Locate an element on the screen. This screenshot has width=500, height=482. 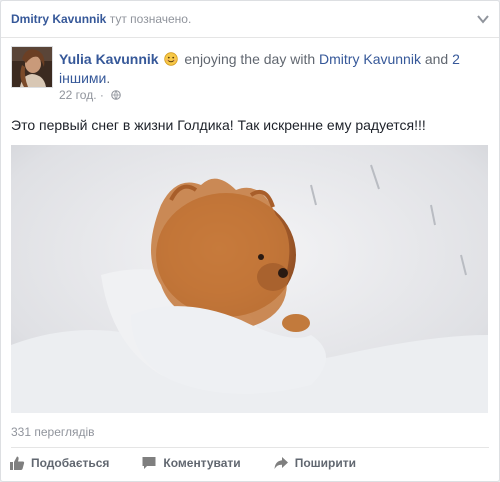
share-label: Поширити is located at coordinates (325, 463).